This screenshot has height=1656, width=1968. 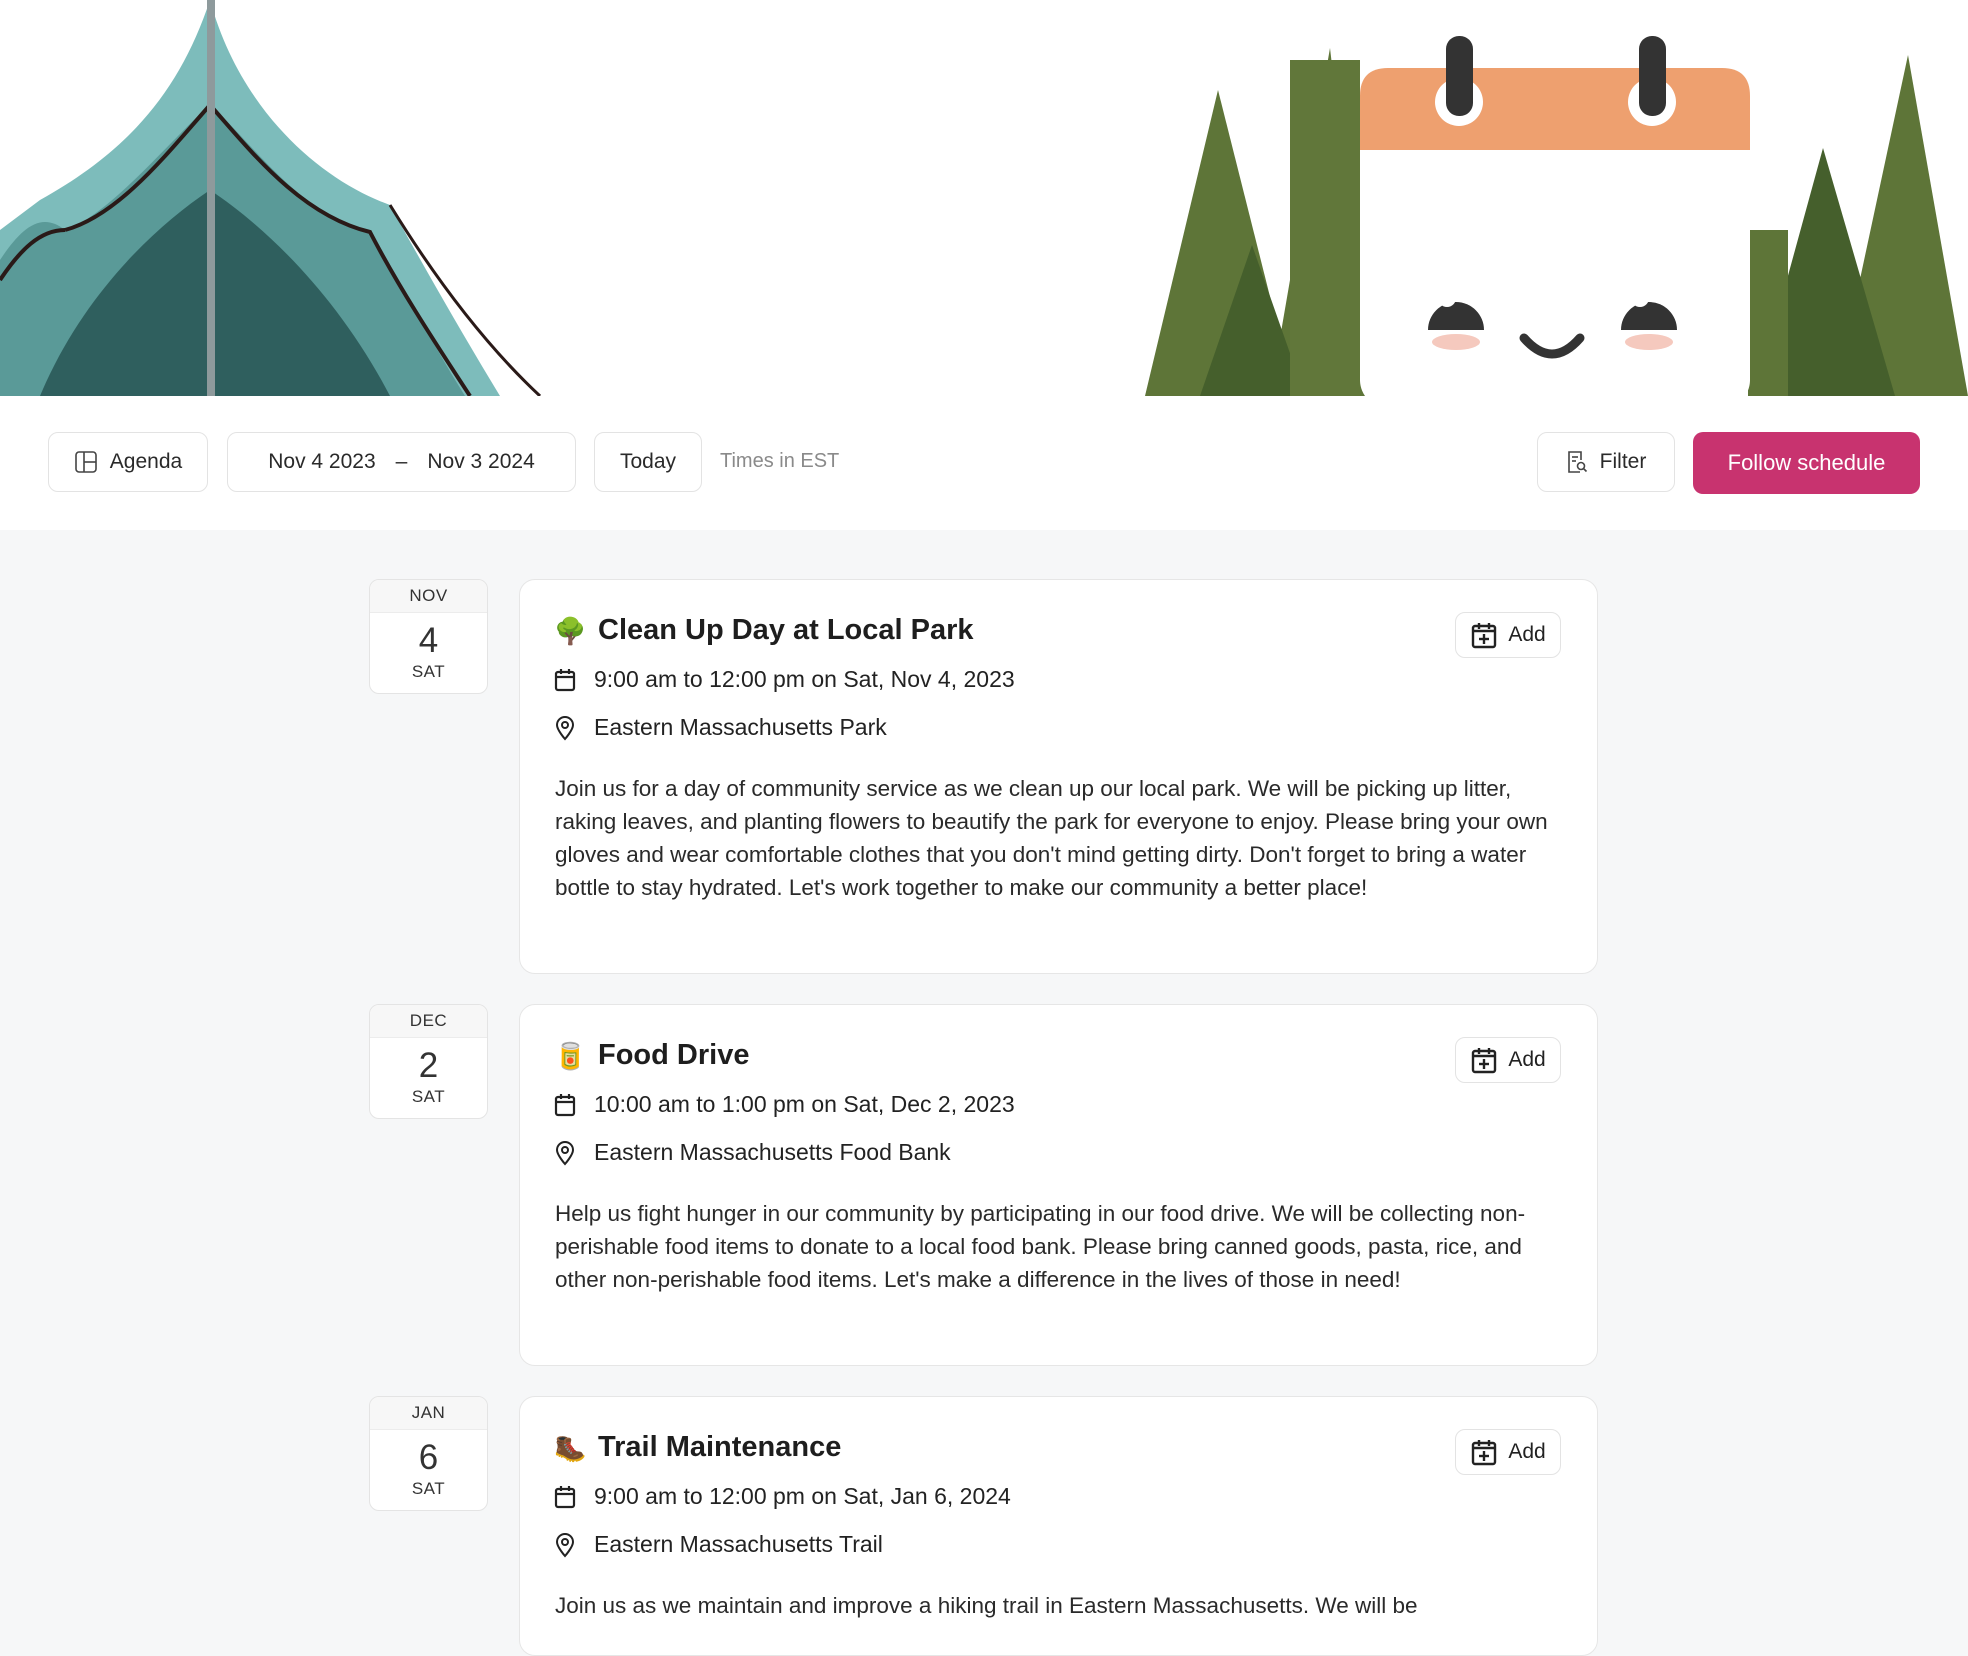 What do you see at coordinates (428, 1021) in the screenshot?
I see `event-month: DEC` at bounding box center [428, 1021].